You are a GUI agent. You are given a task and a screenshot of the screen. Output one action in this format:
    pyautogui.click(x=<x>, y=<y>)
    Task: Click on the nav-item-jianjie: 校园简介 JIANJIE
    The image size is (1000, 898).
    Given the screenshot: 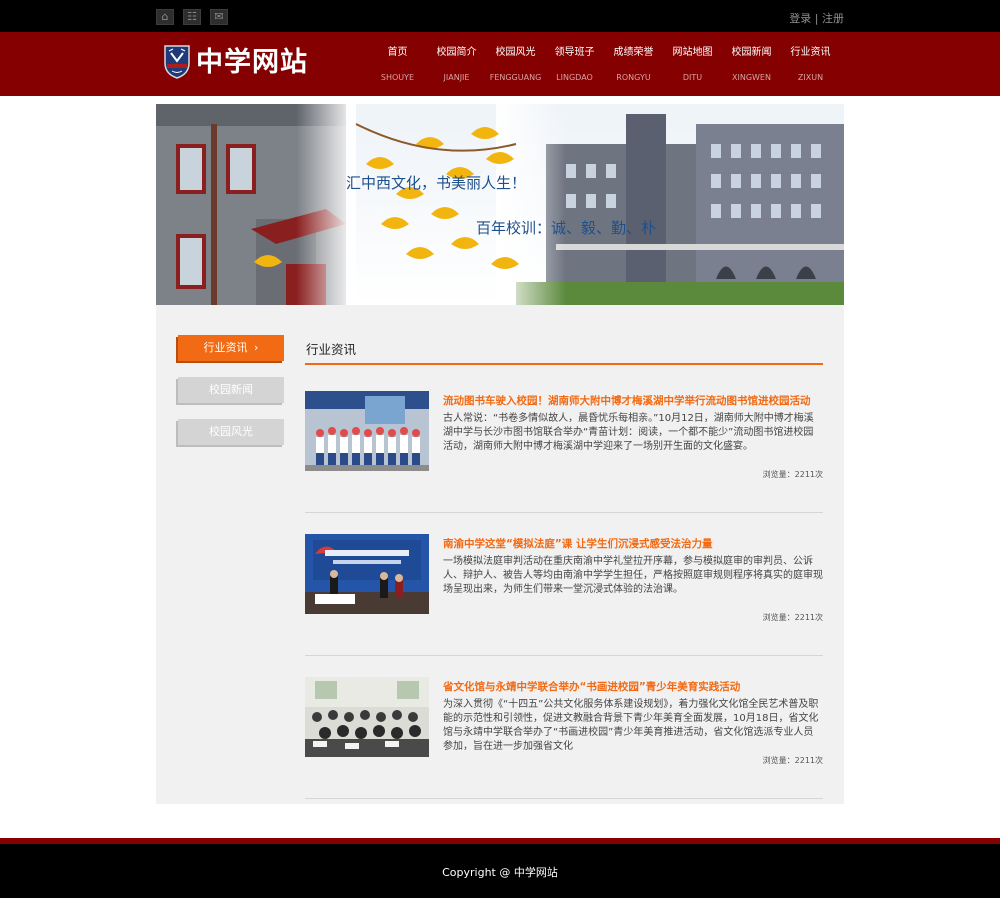 What is the action you would take?
    pyautogui.click(x=456, y=65)
    